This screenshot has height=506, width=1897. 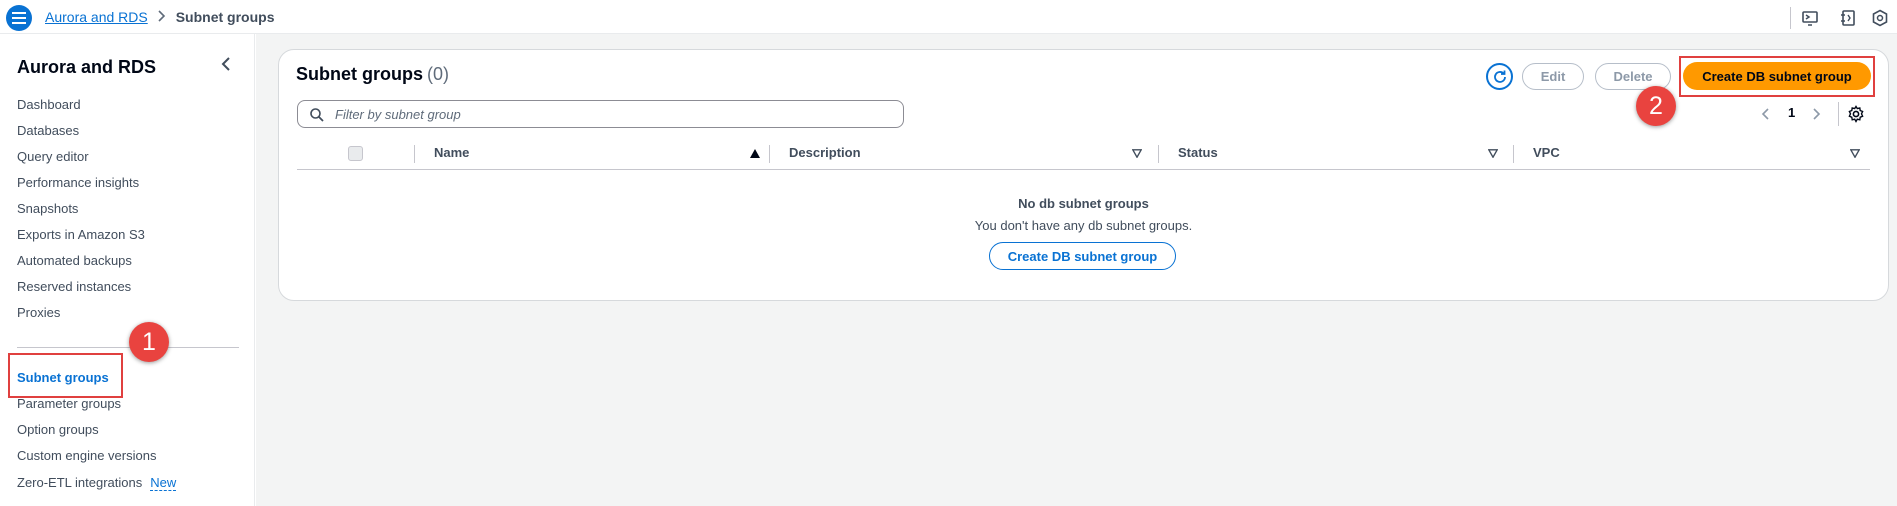 What do you see at coordinates (49, 104) in the screenshot?
I see `sidebar-item-dashboard: Dashboard` at bounding box center [49, 104].